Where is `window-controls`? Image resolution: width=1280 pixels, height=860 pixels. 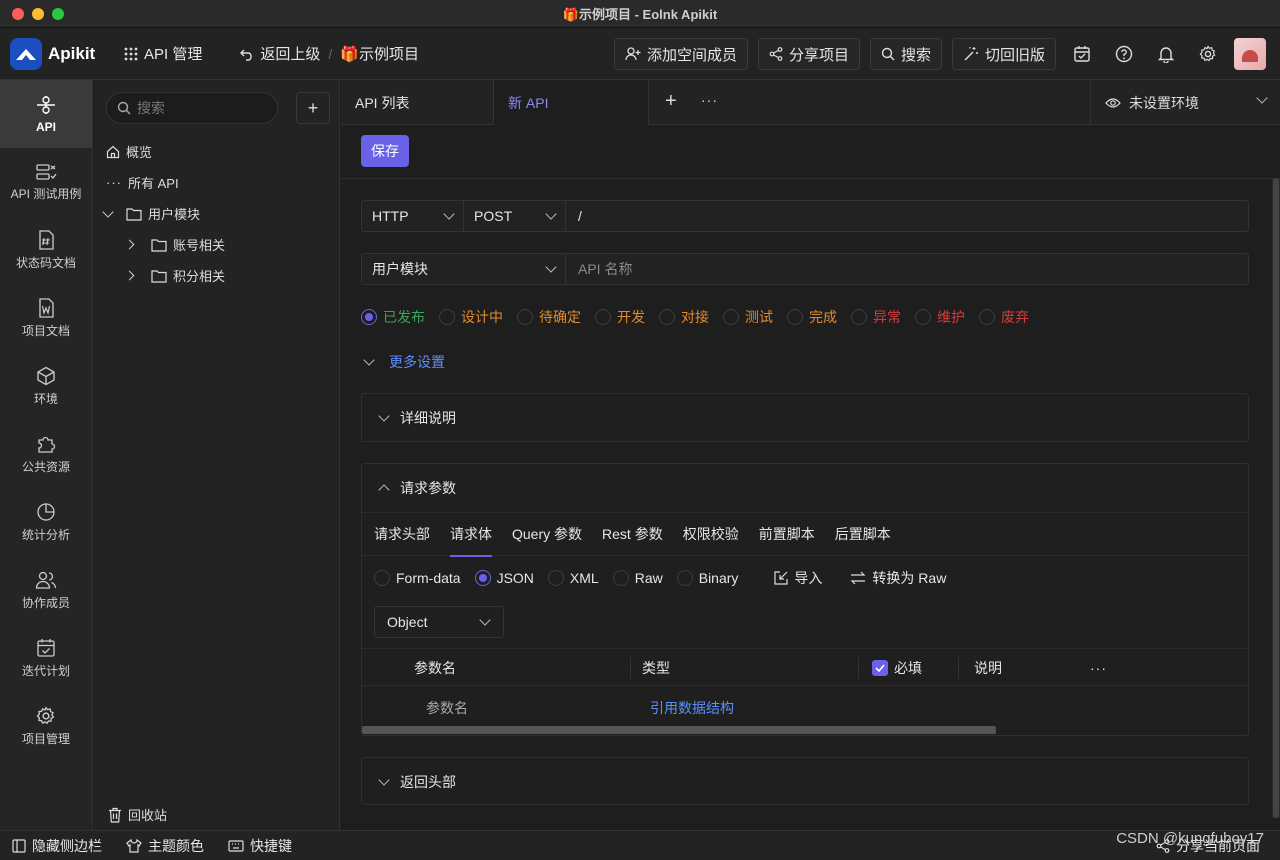
window-controls is located at coordinates (38, 14).